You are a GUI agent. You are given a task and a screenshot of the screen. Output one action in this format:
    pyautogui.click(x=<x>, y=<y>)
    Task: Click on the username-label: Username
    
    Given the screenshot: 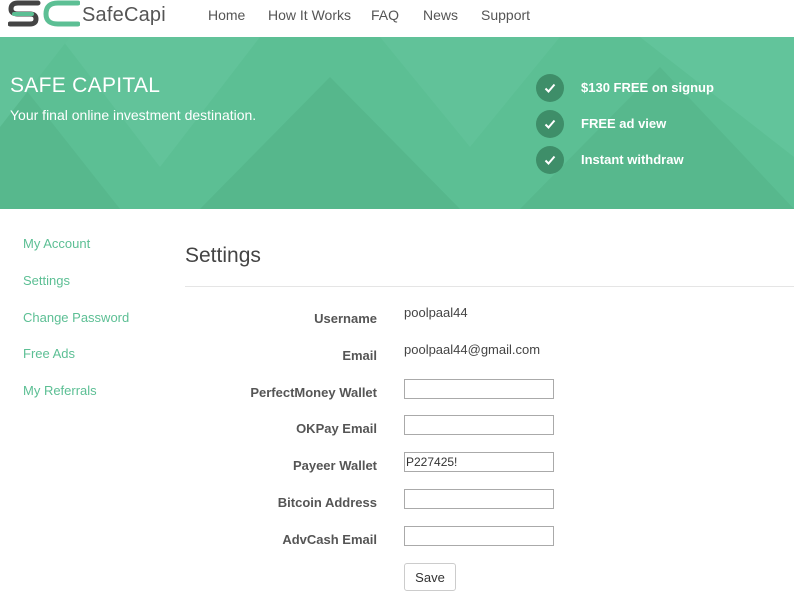 What is the action you would take?
    pyautogui.click(x=345, y=318)
    